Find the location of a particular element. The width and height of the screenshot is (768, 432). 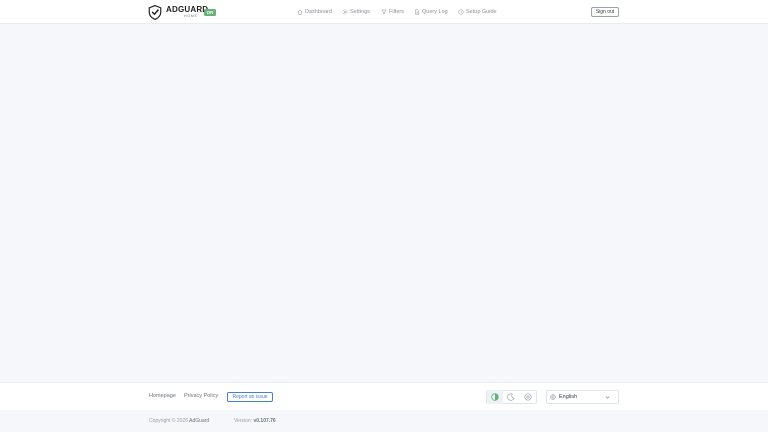

gear-icon is located at coordinates (345, 12).